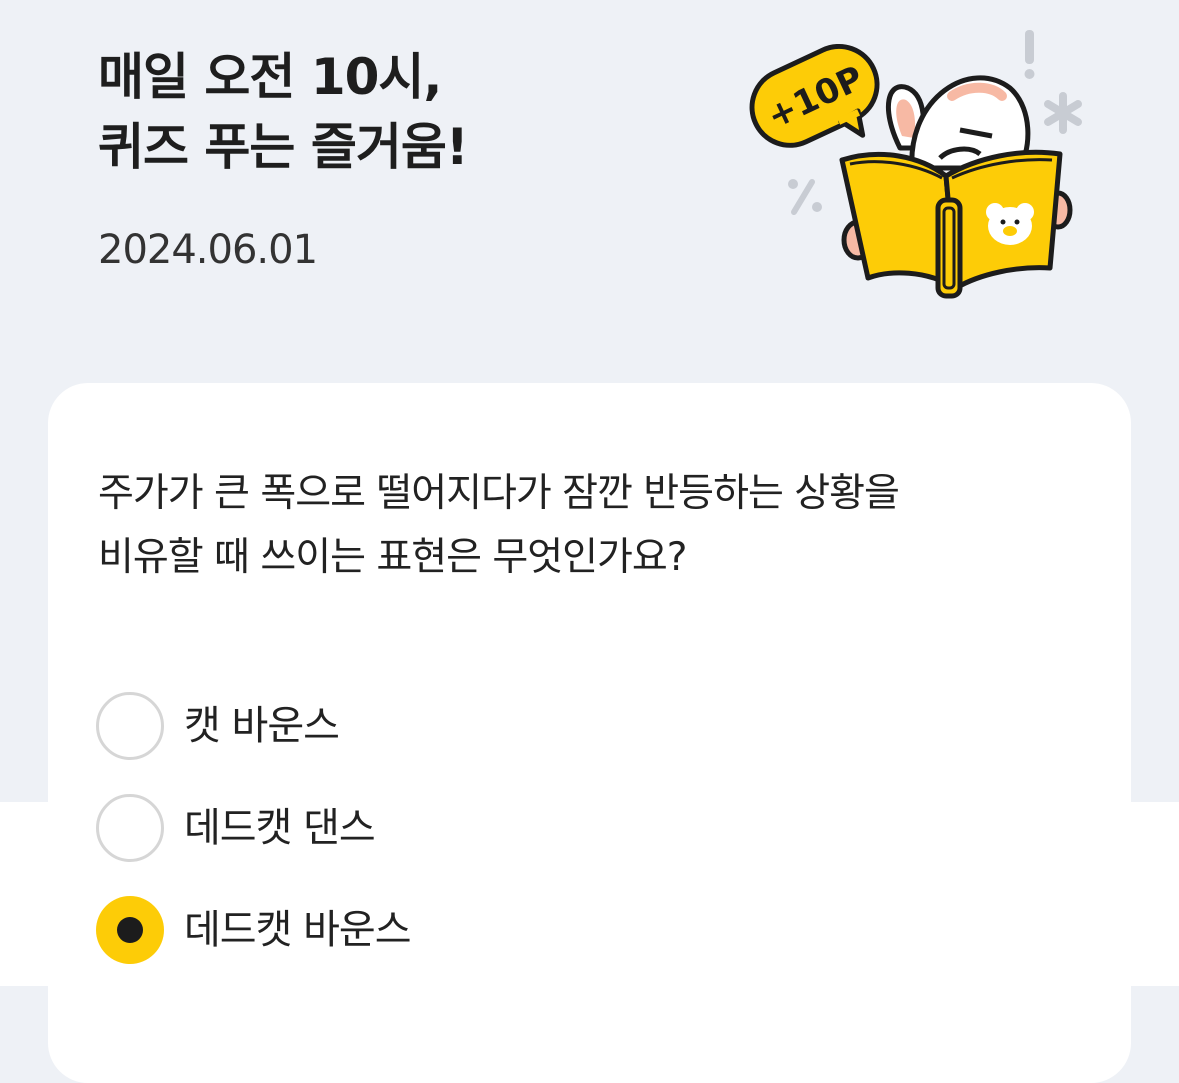  What do you see at coordinates (262, 726) in the screenshot?
I see `option-label: 캣 바운스` at bounding box center [262, 726].